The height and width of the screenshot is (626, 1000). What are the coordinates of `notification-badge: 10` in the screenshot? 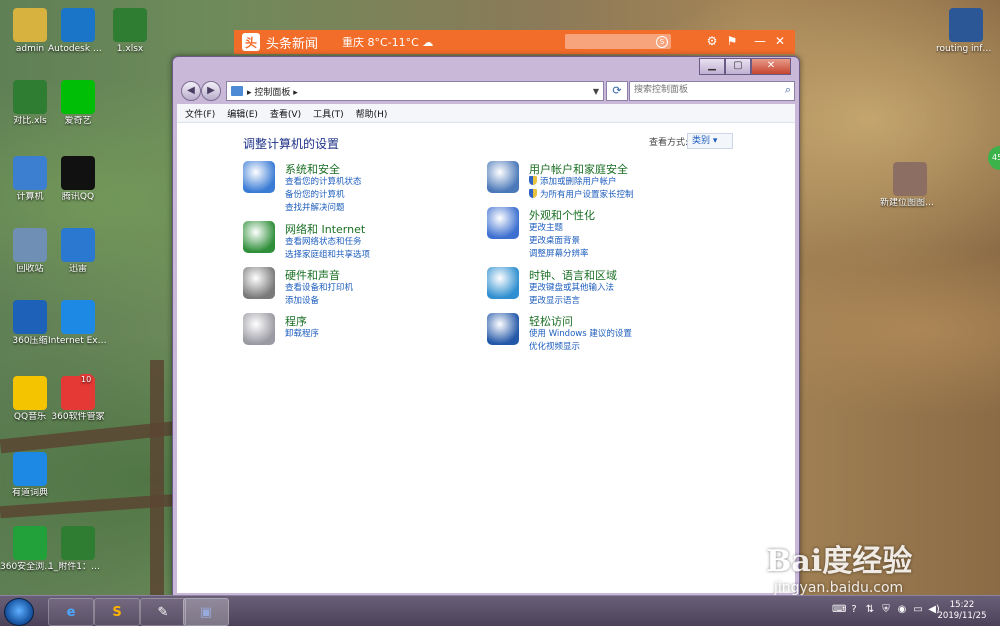 It's located at (86, 379).